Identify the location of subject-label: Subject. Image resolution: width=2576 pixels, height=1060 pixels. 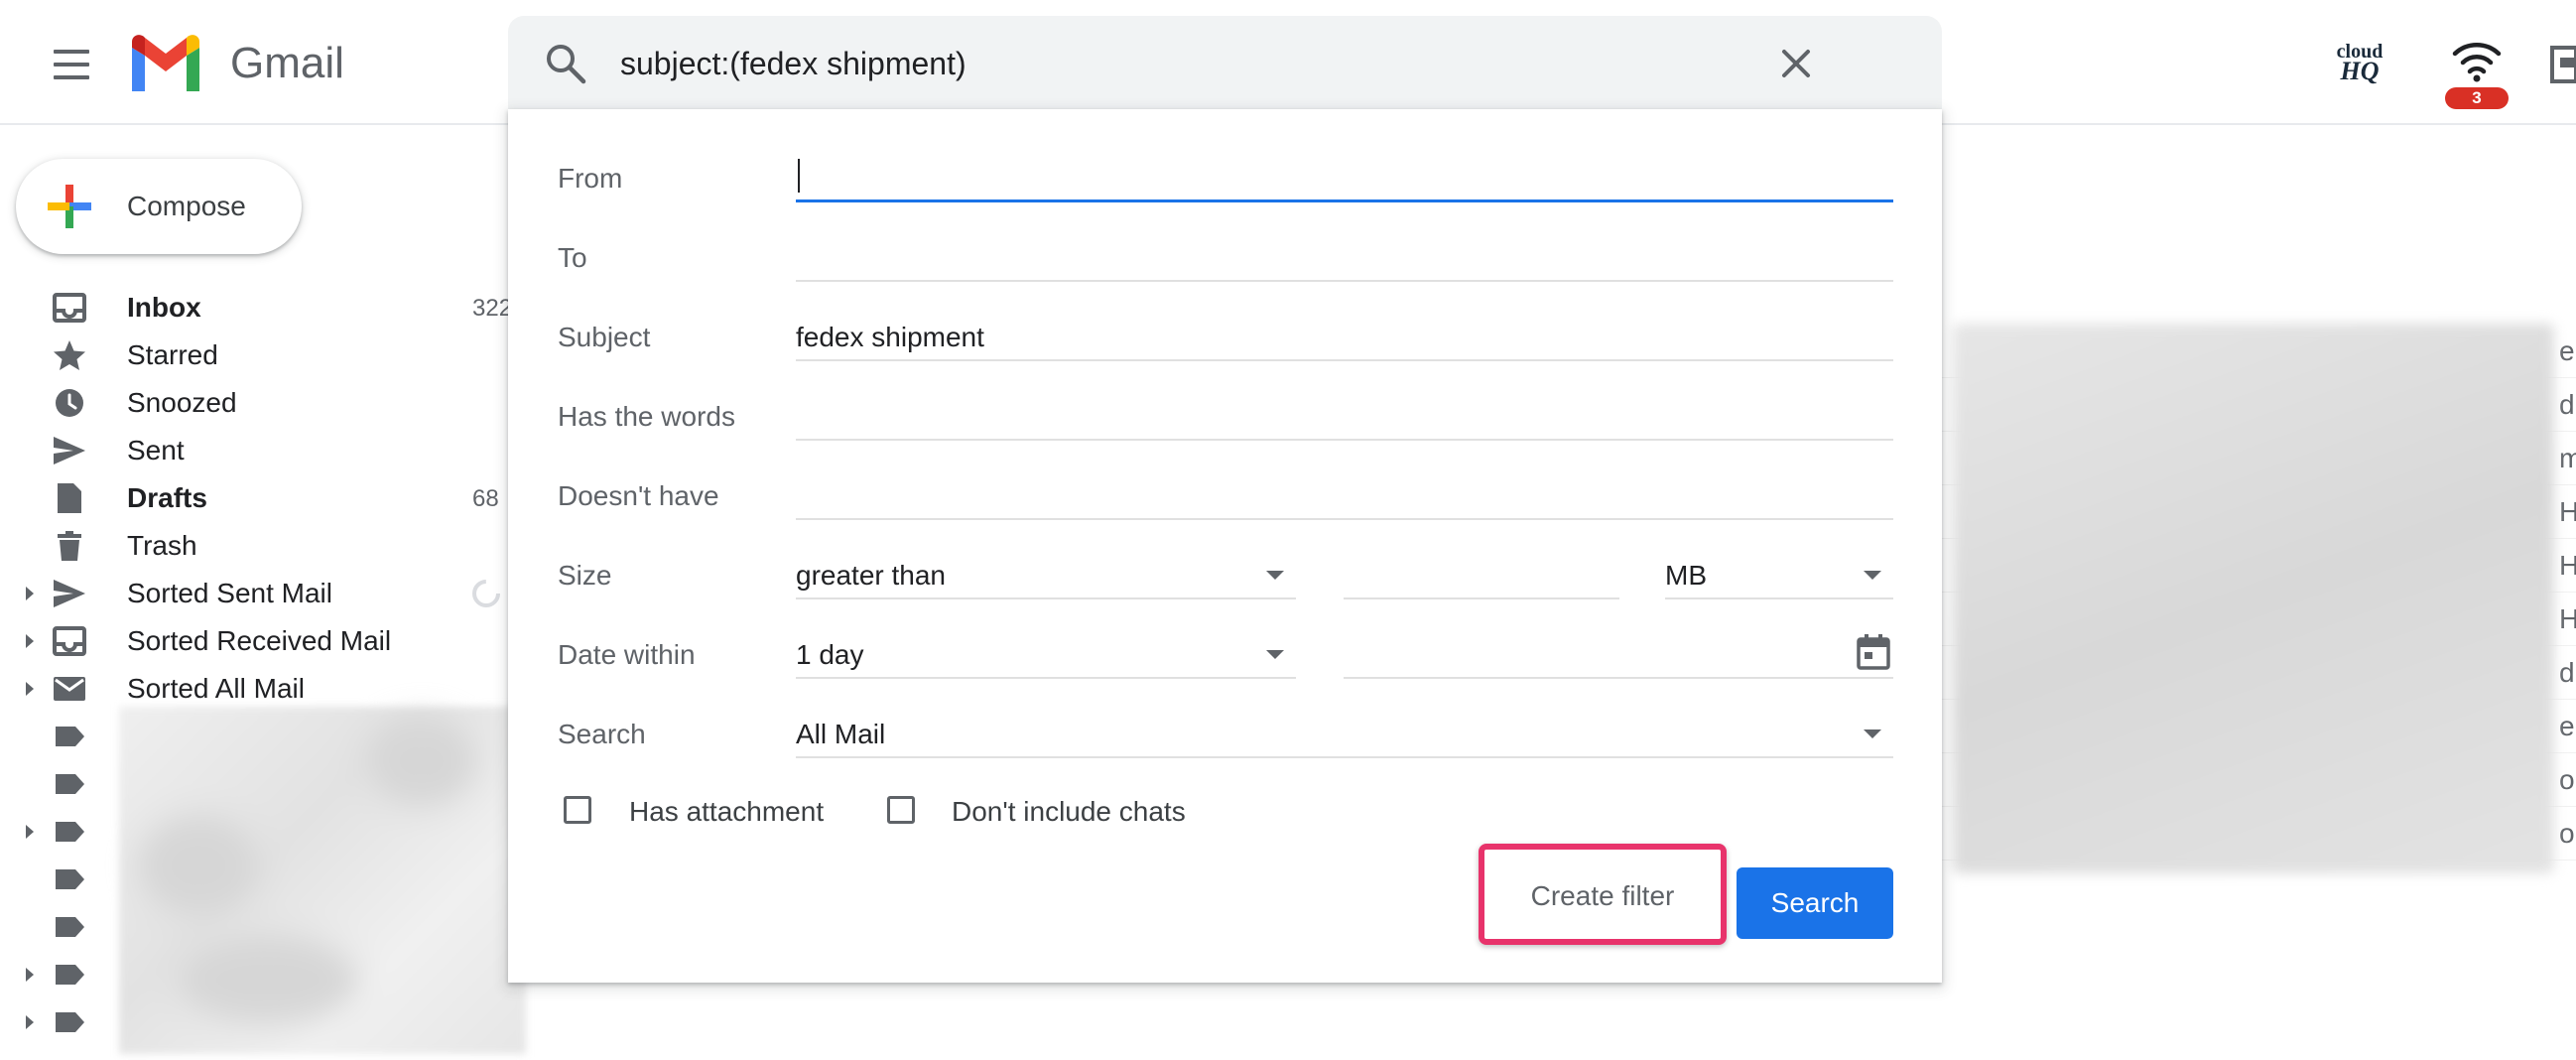
(604, 337).